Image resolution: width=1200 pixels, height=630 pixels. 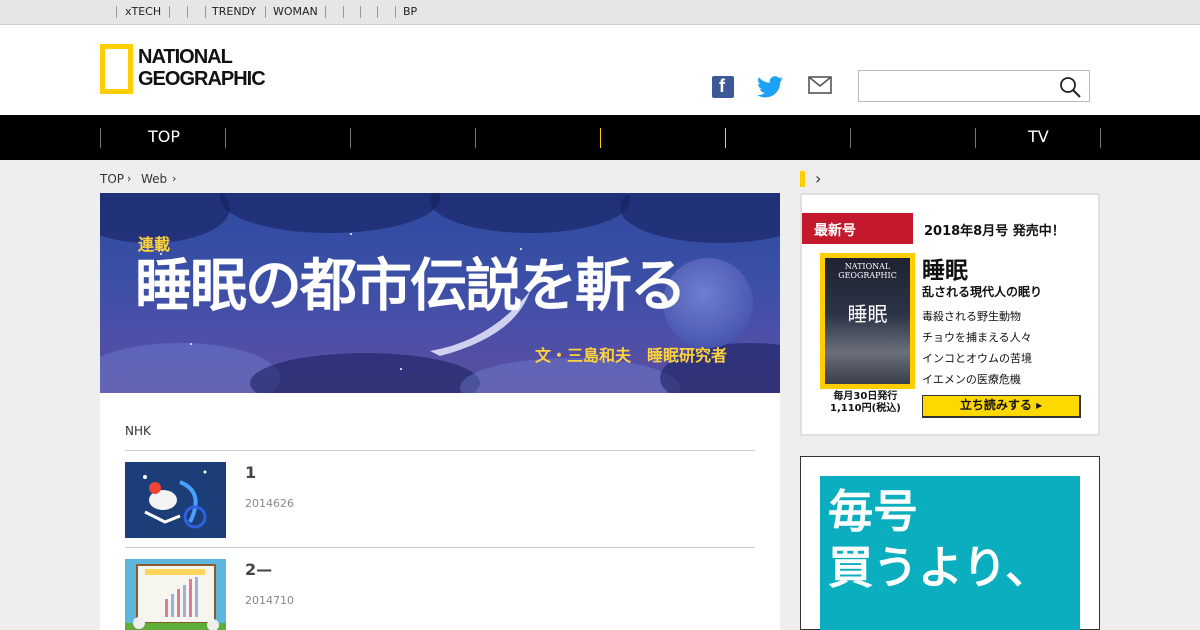 I want to click on main-nav: TOP TV, so click(x=600, y=137).